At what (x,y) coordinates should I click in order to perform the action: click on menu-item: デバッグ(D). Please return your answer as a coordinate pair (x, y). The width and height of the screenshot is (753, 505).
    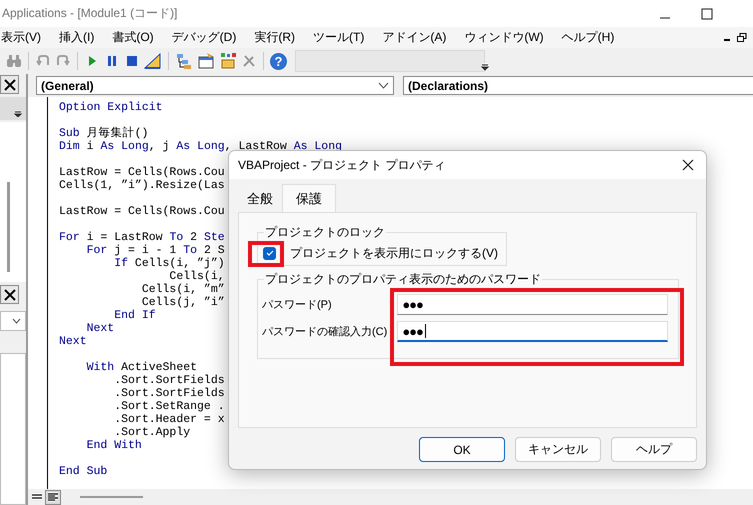
    Looking at the image, I should click on (204, 37).